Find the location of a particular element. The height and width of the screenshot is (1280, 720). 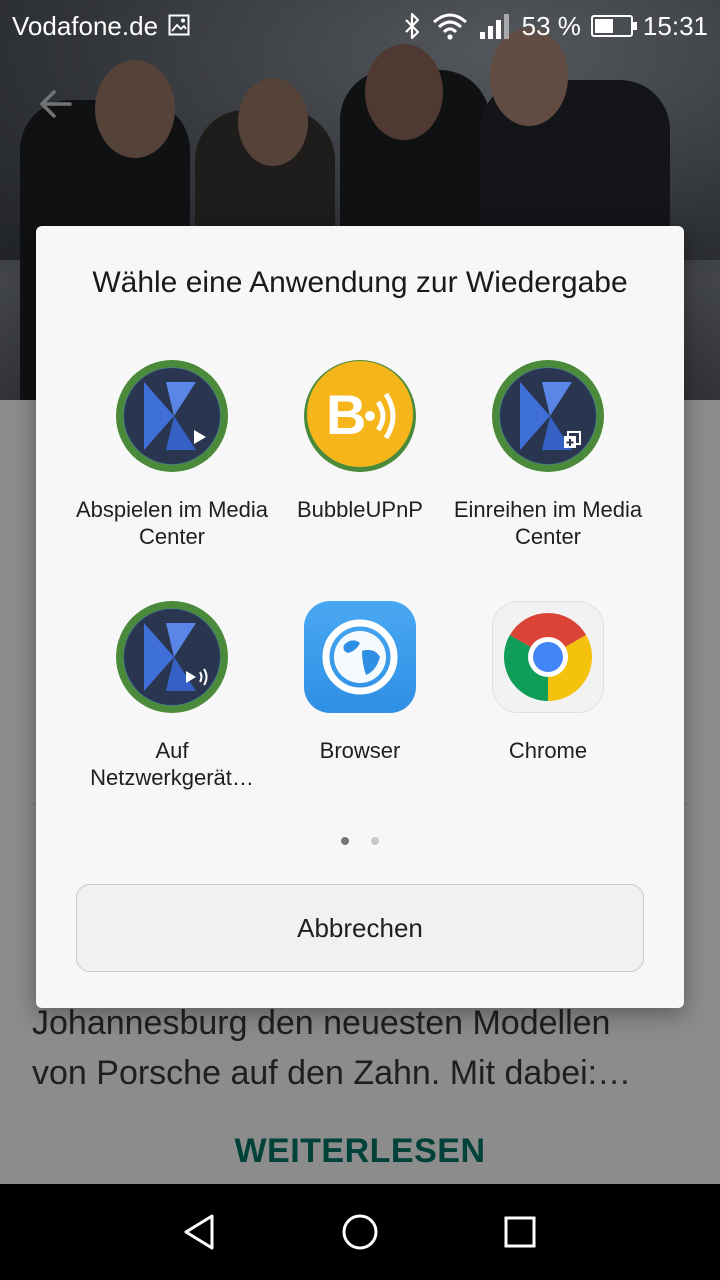

wifi-icon is located at coordinates (449, 26).